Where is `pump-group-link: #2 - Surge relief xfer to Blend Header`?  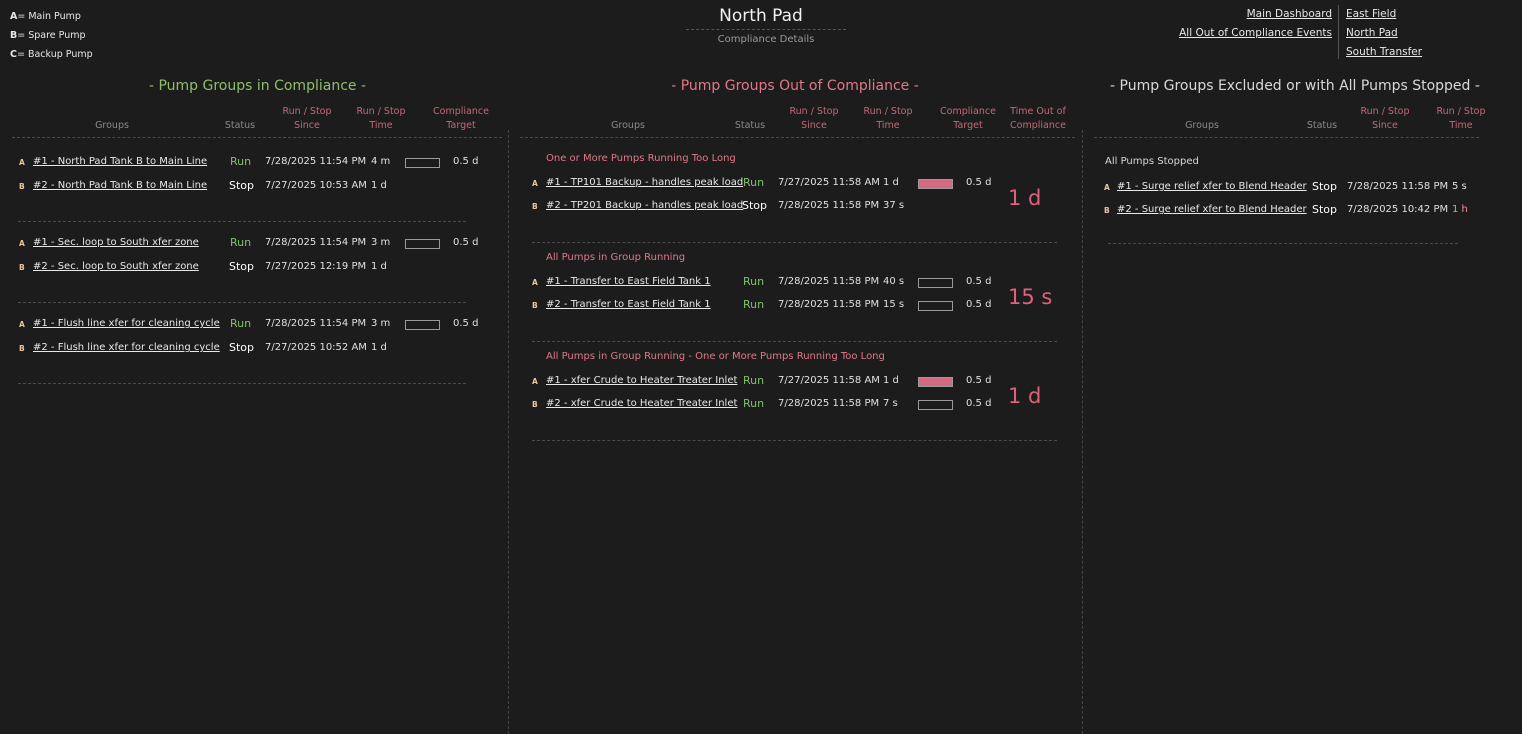
pump-group-link: #2 - Surge relief xfer to Blend Header is located at coordinates (1212, 209).